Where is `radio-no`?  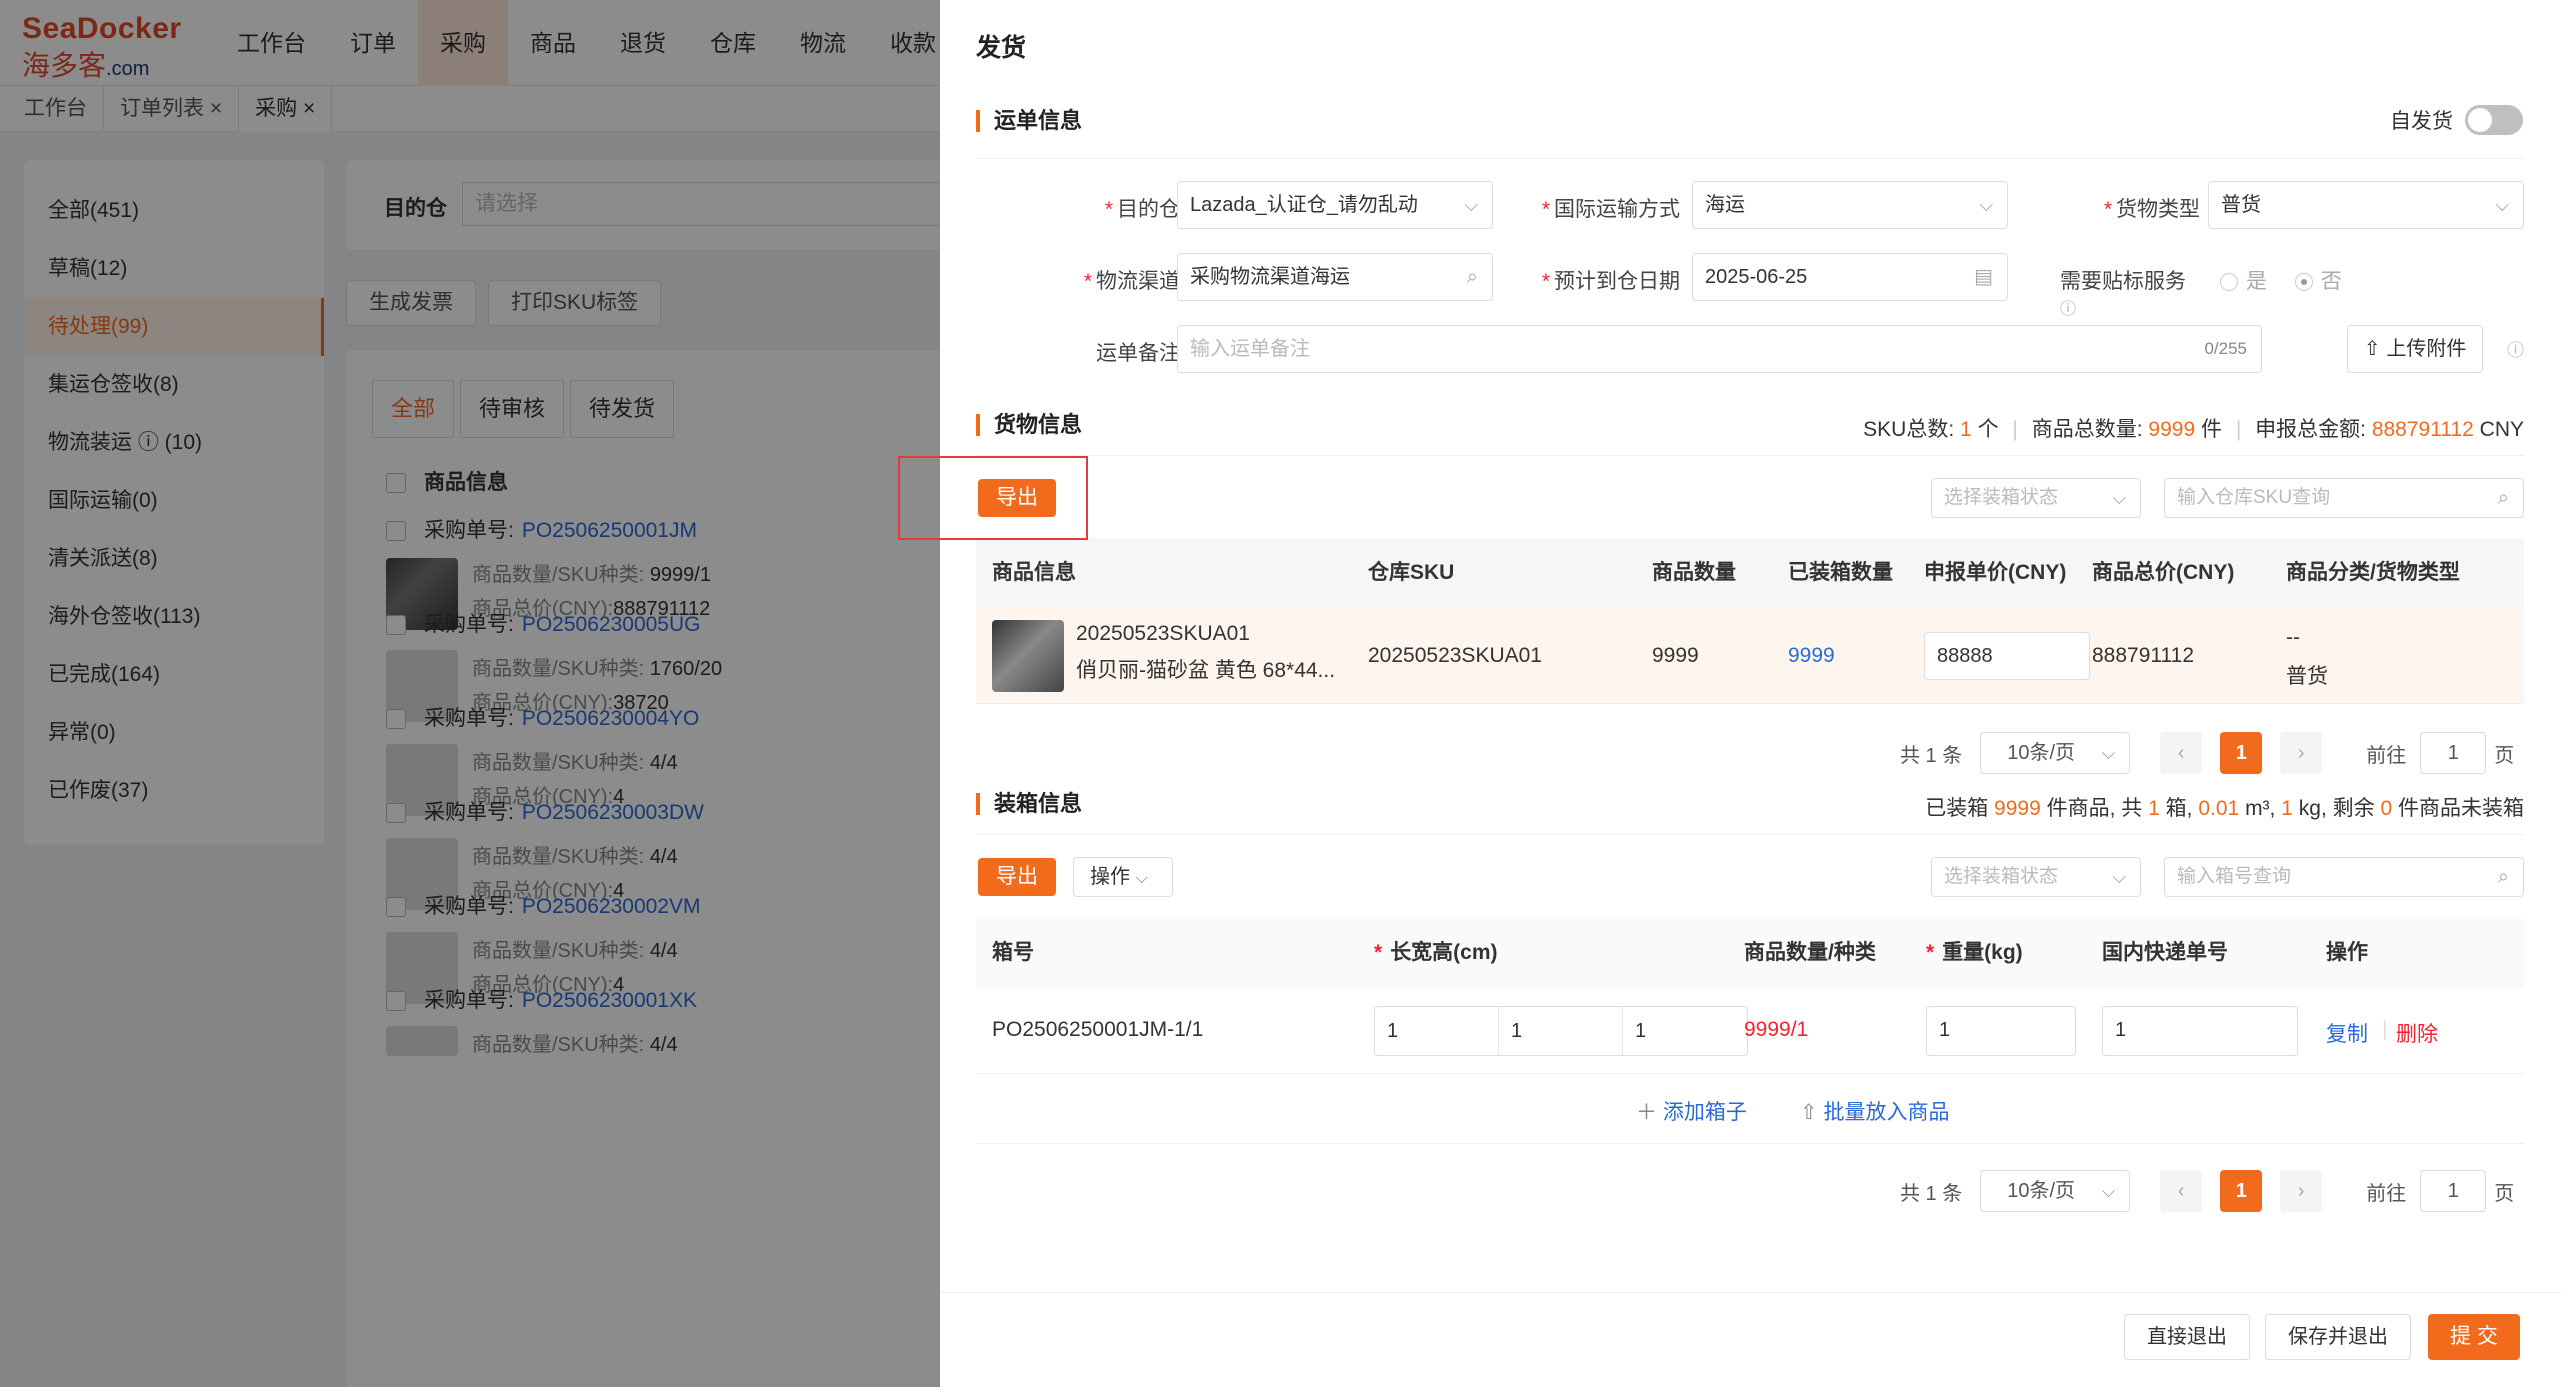 radio-no is located at coordinates (2303, 282).